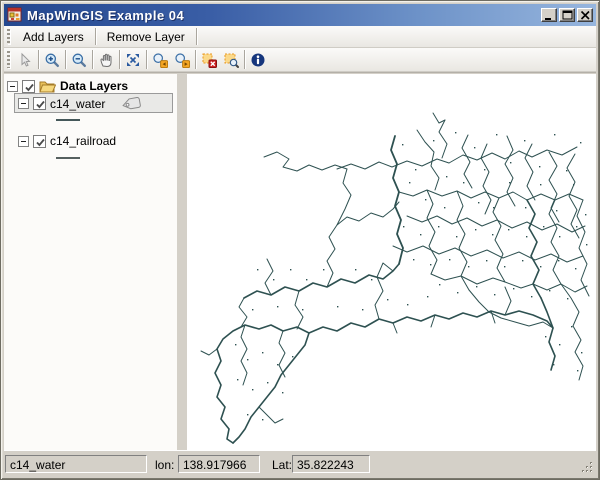 The width and height of the screenshot is (600, 480). I want to click on resize-grip, so click(587, 467).